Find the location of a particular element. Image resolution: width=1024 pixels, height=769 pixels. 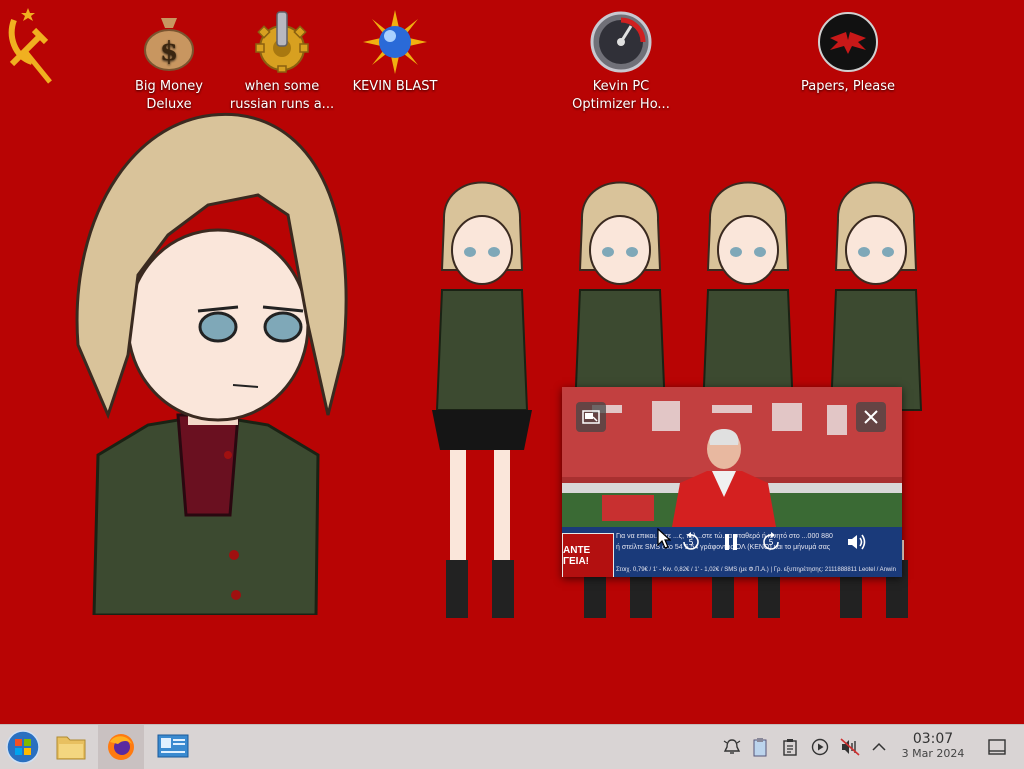

exit-pip-button is located at coordinates (591, 417).